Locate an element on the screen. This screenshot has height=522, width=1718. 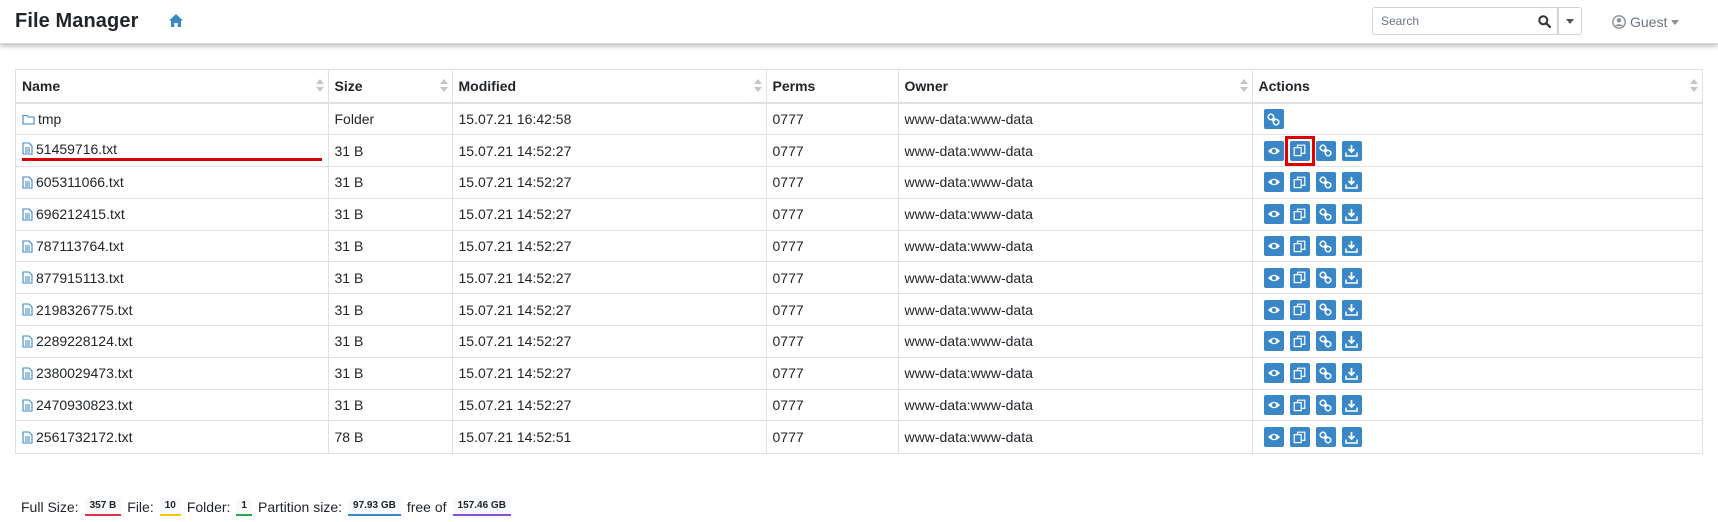
search-options-dropdown is located at coordinates (1570, 21).